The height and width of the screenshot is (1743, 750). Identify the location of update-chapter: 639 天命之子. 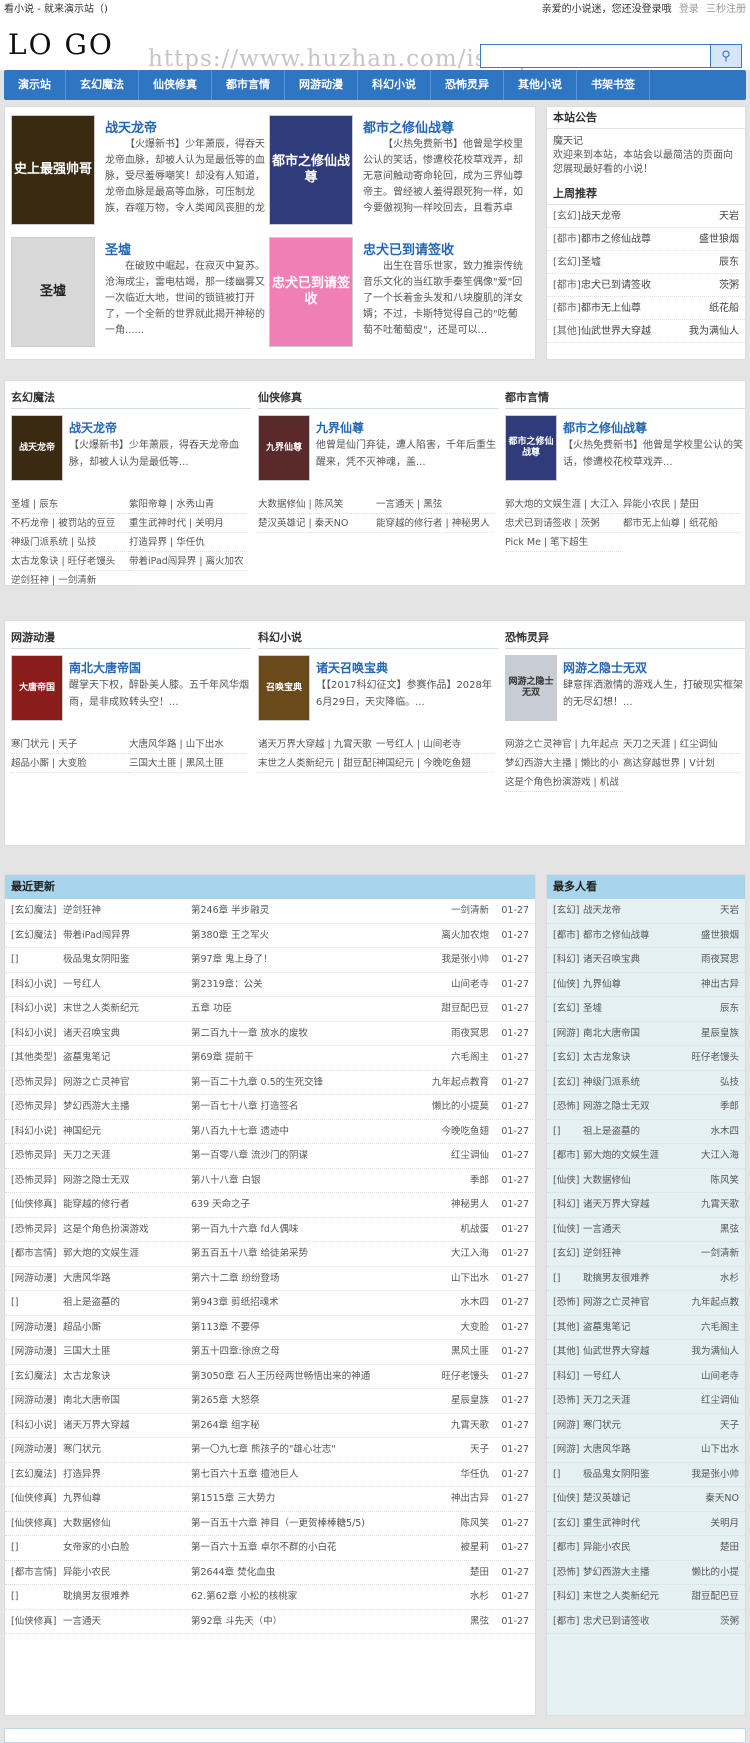
(304, 1205).